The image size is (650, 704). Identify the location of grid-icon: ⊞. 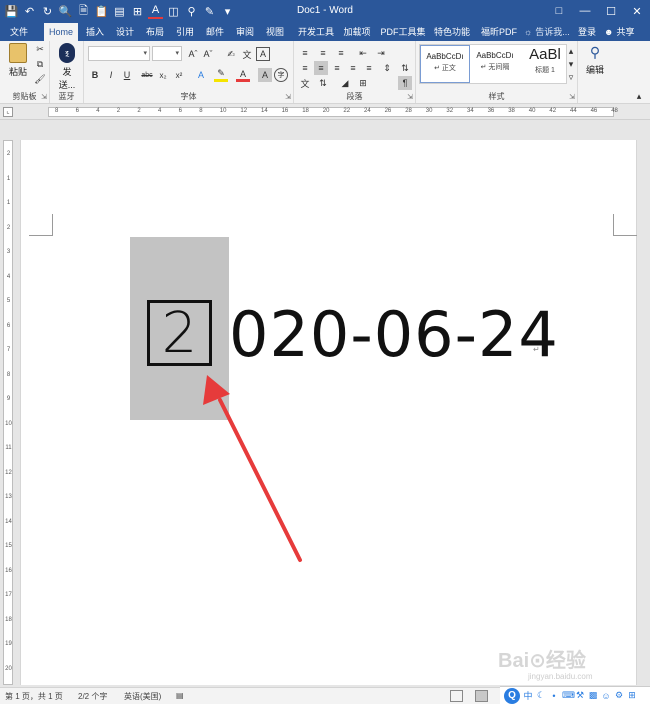
(632, 695).